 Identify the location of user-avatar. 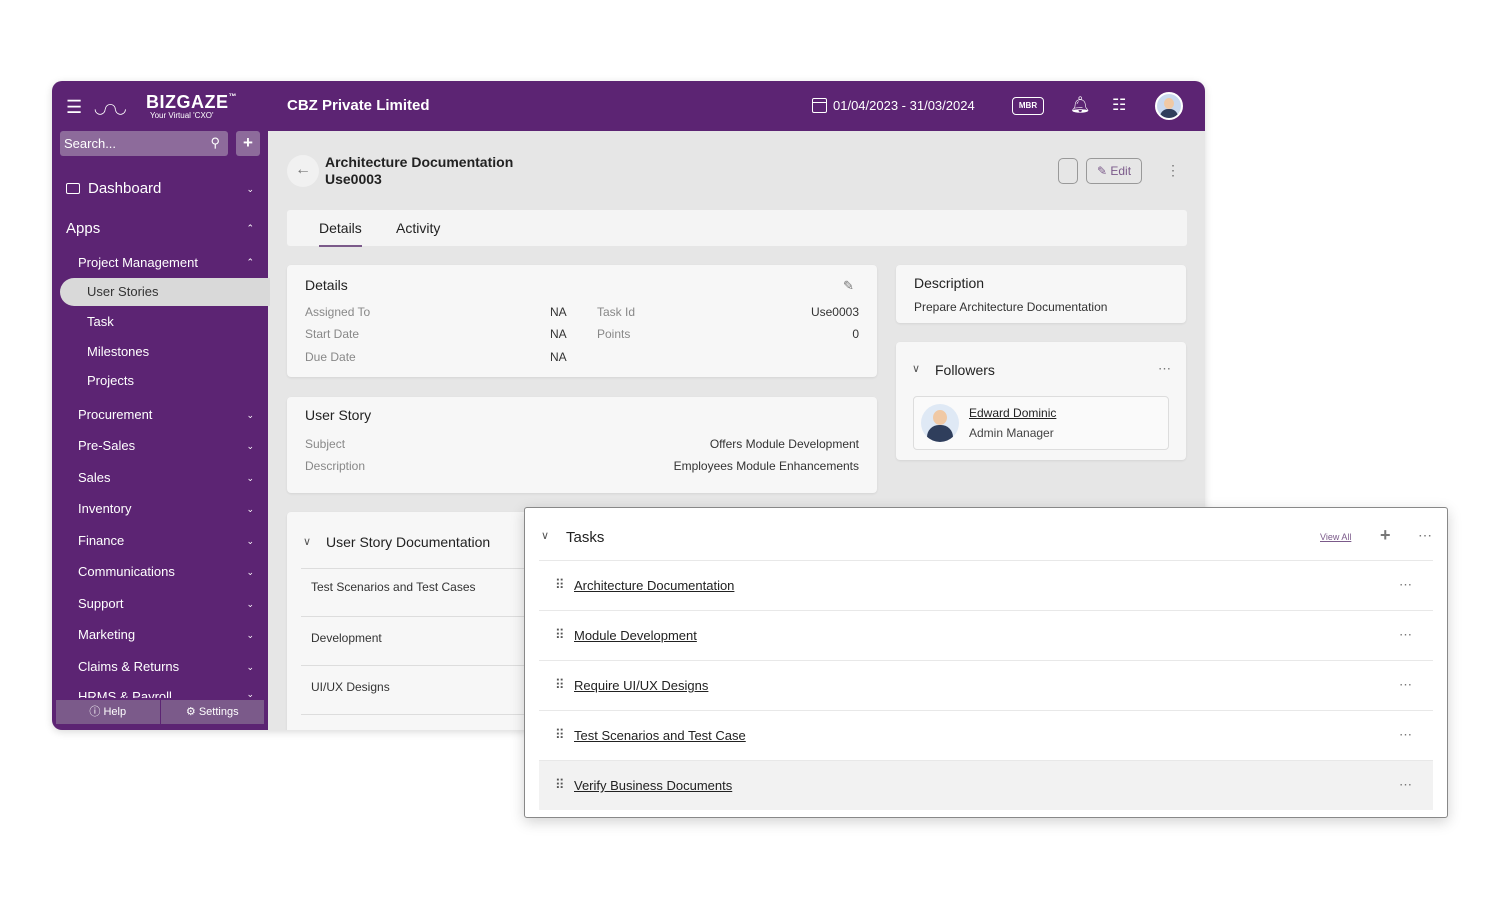
(1169, 106).